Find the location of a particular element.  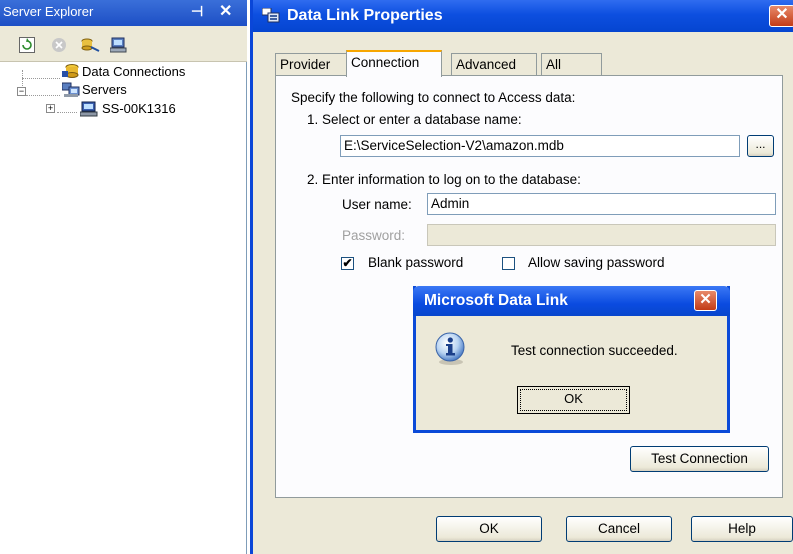

password-label: Password: is located at coordinates (374, 235).